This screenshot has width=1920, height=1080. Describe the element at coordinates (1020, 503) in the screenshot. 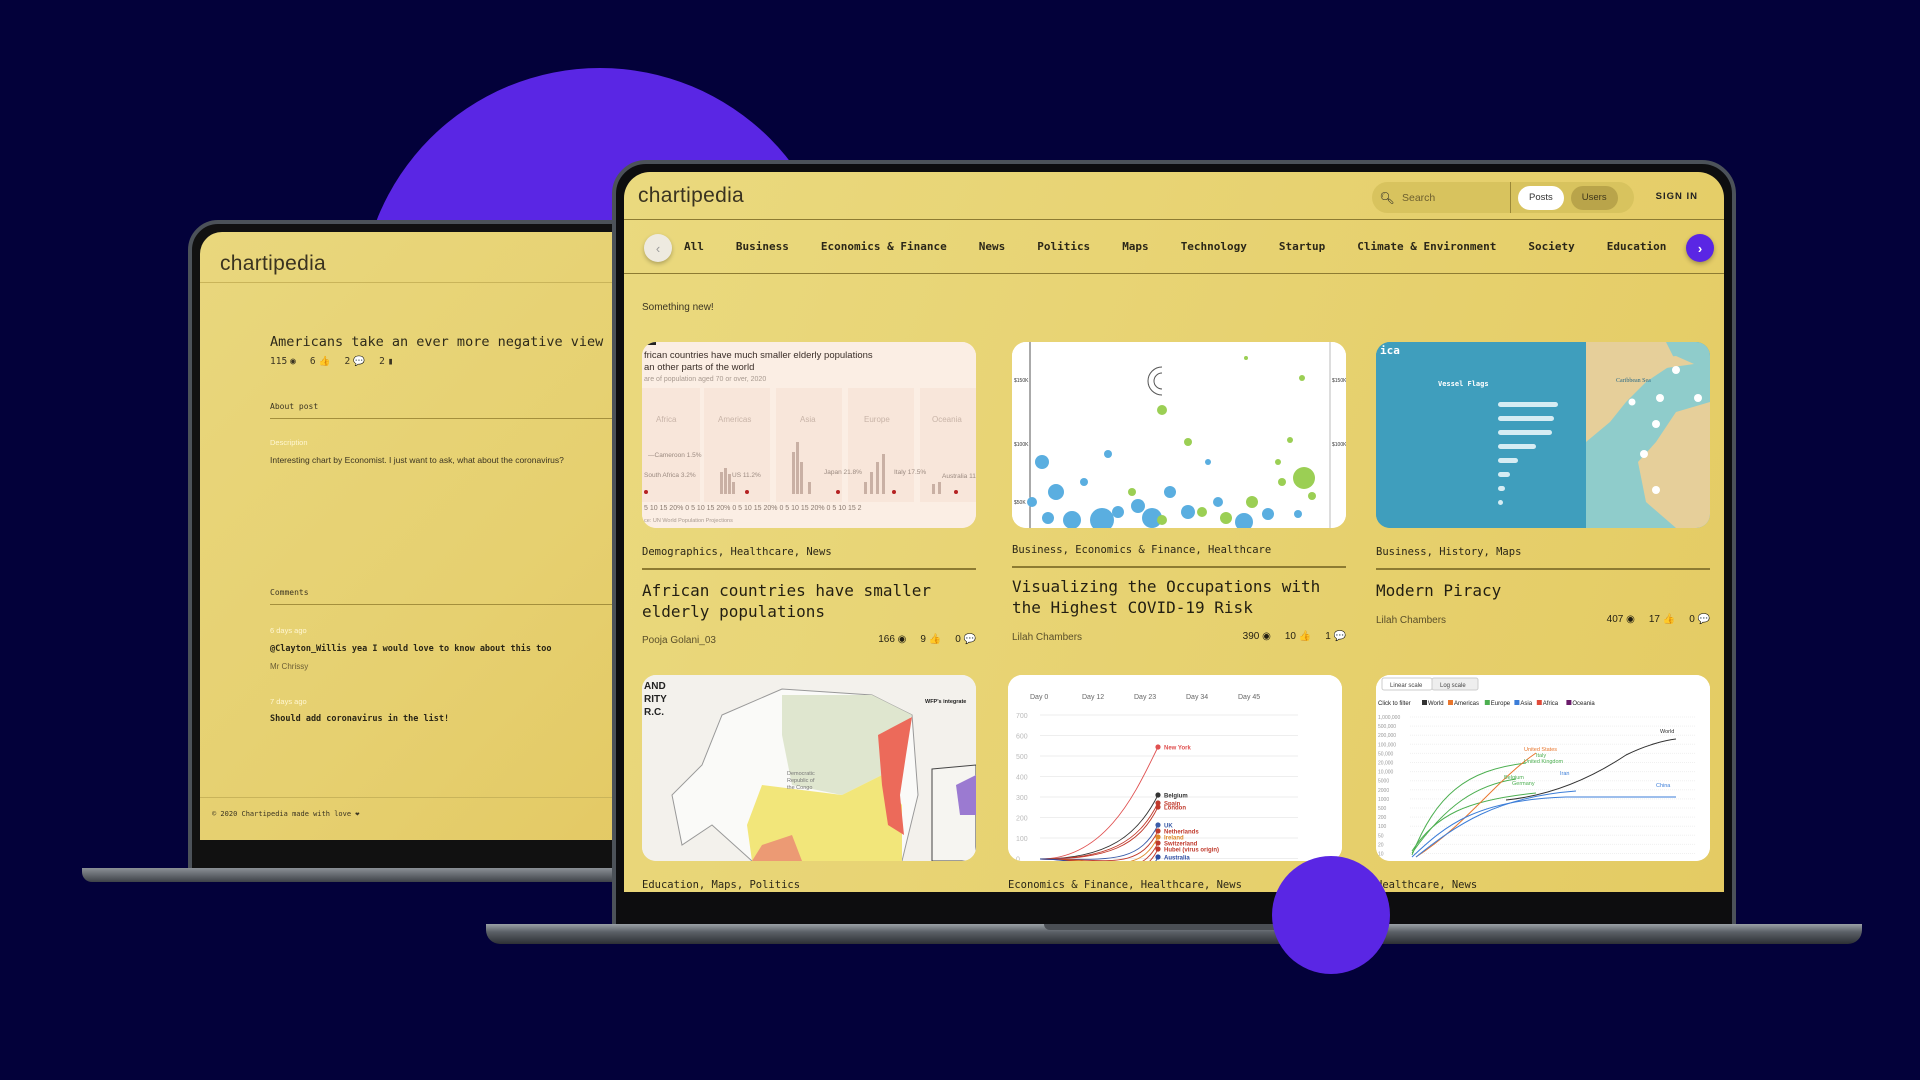

I see `y-label: $50K` at that location.